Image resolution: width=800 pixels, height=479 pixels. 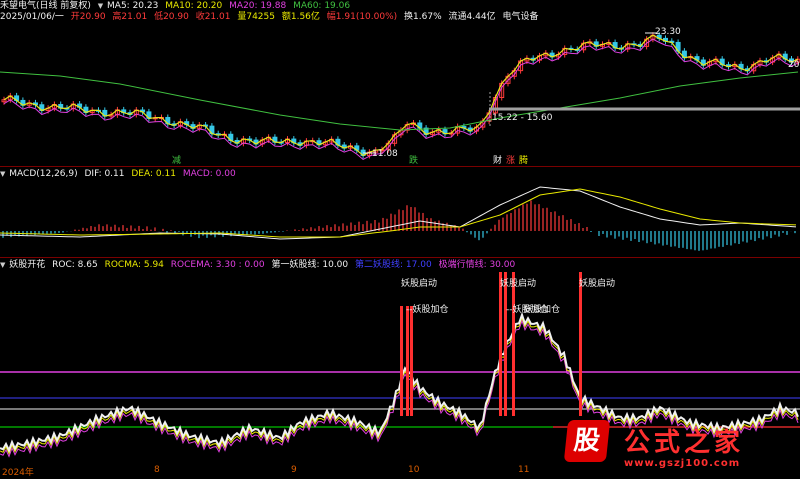 I want to click on float-value: 流通4.44亿, so click(x=472, y=17).